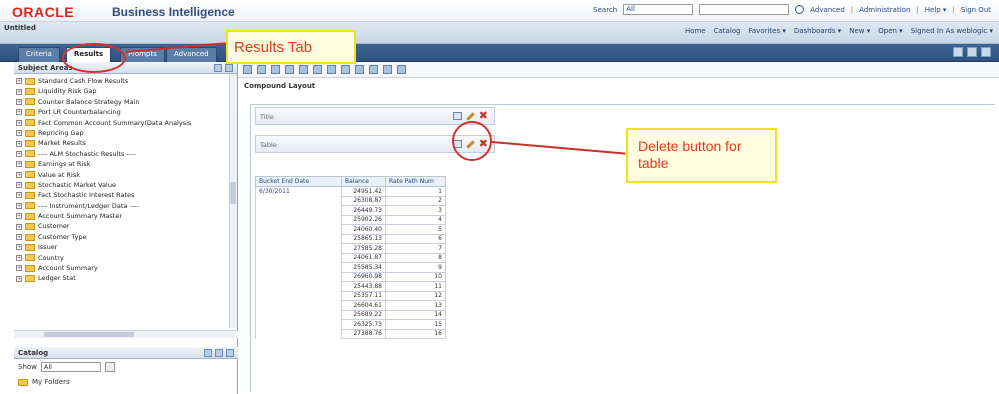 This screenshot has height=394, width=999. Describe the element at coordinates (401, 69) in the screenshot. I see `chart-icon` at that location.